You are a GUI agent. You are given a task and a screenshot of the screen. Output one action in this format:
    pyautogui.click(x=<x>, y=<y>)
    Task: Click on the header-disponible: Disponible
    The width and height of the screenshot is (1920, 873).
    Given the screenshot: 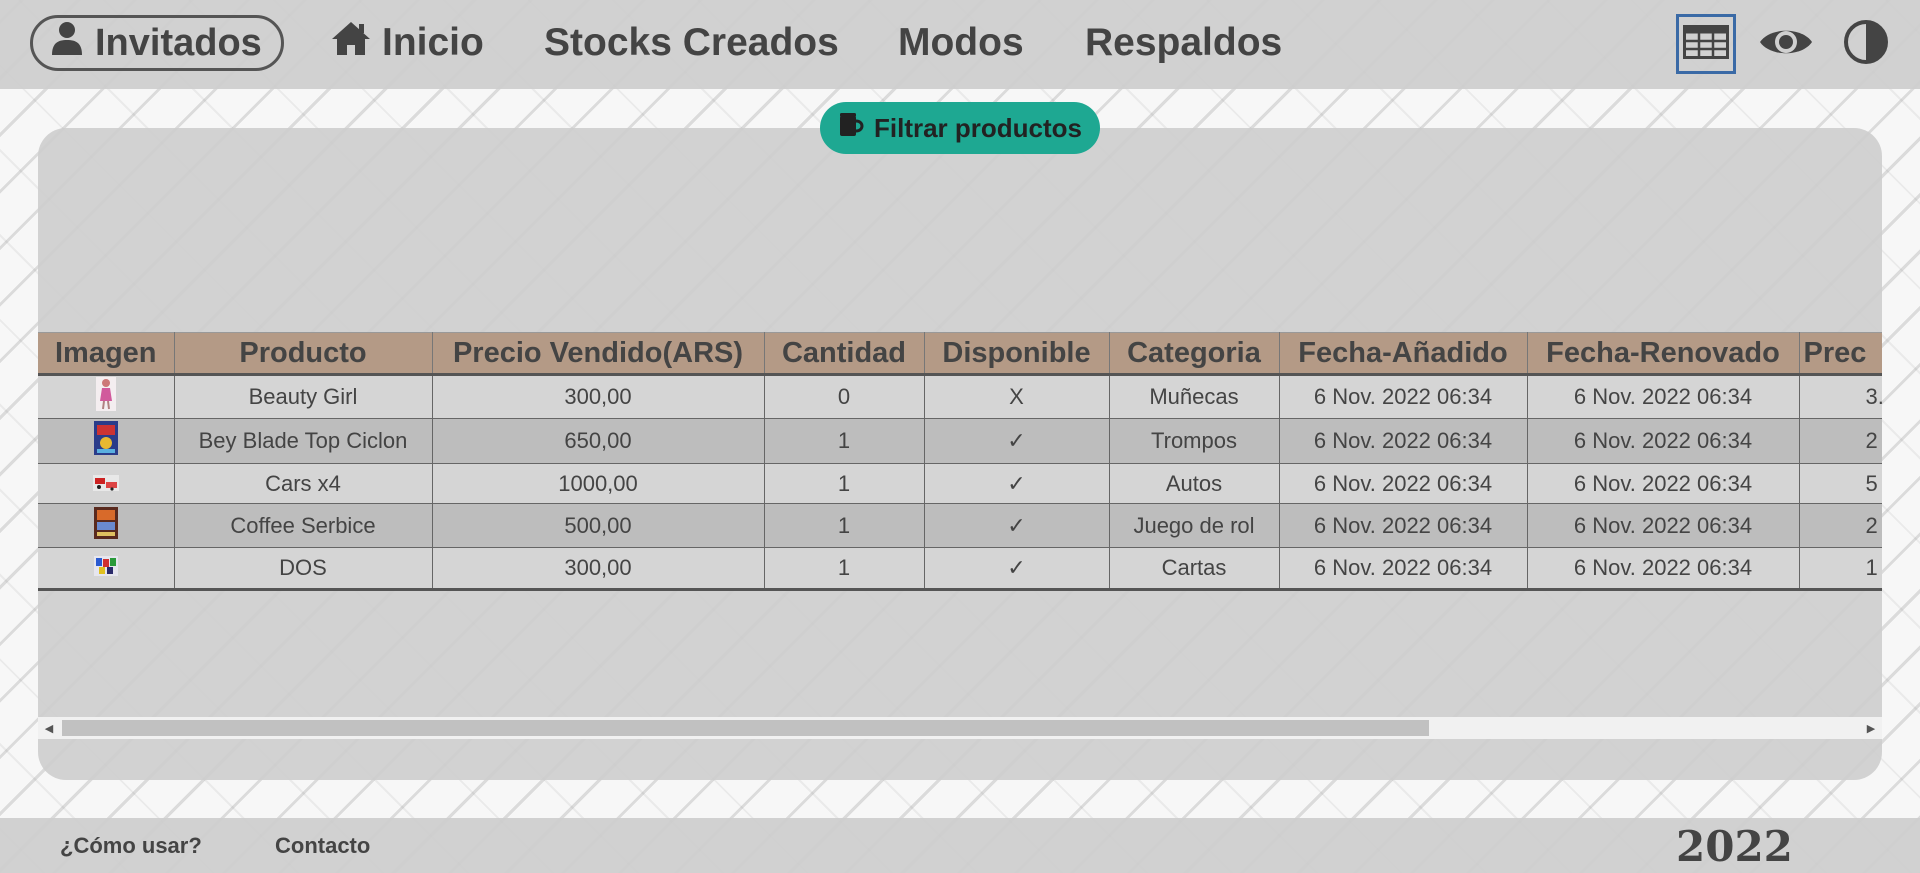 What is the action you would take?
    pyautogui.click(x=1017, y=354)
    